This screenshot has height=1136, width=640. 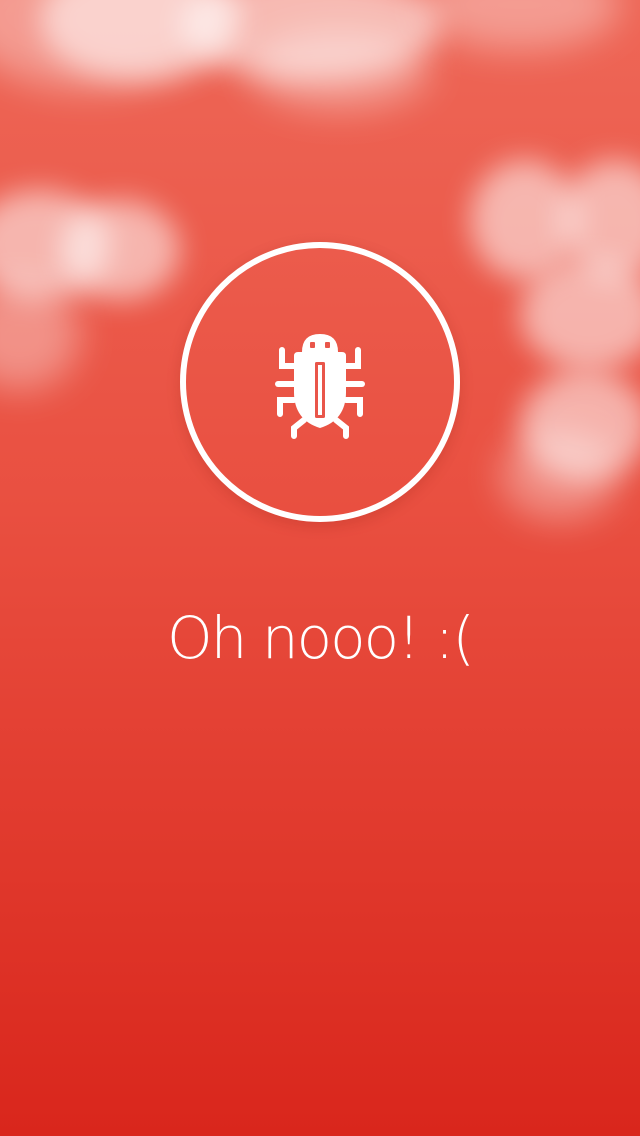 What do you see at coordinates (320, 386) in the screenshot?
I see `bug-icon` at bounding box center [320, 386].